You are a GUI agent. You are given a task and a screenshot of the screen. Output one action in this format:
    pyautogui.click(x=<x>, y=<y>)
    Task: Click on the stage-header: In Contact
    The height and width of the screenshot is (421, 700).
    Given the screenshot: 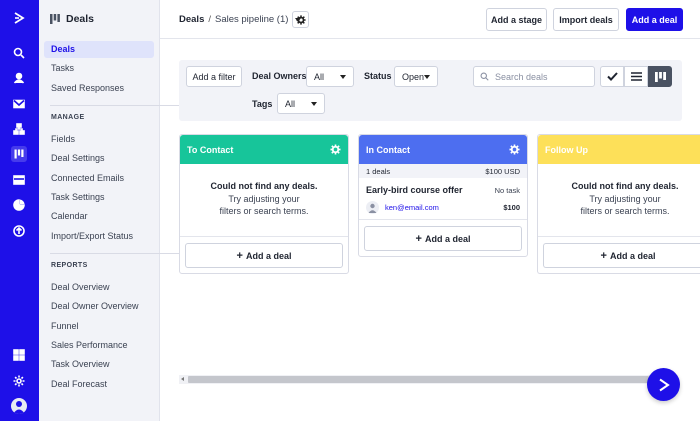 What is the action you would take?
    pyautogui.click(x=443, y=149)
    